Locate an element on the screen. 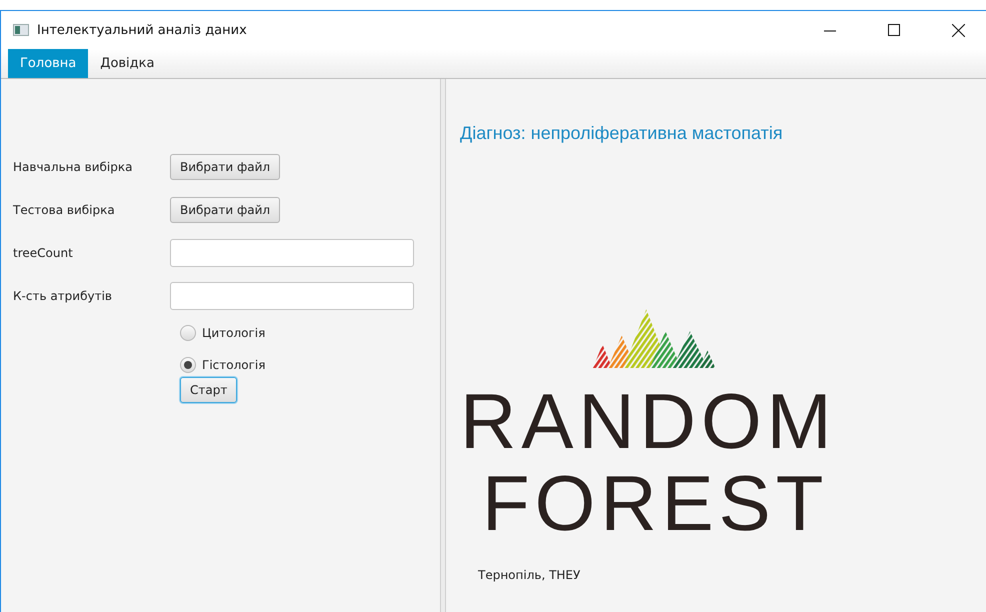 The width and height of the screenshot is (986, 612). logo-text: RANDOM is located at coordinates (648, 421).